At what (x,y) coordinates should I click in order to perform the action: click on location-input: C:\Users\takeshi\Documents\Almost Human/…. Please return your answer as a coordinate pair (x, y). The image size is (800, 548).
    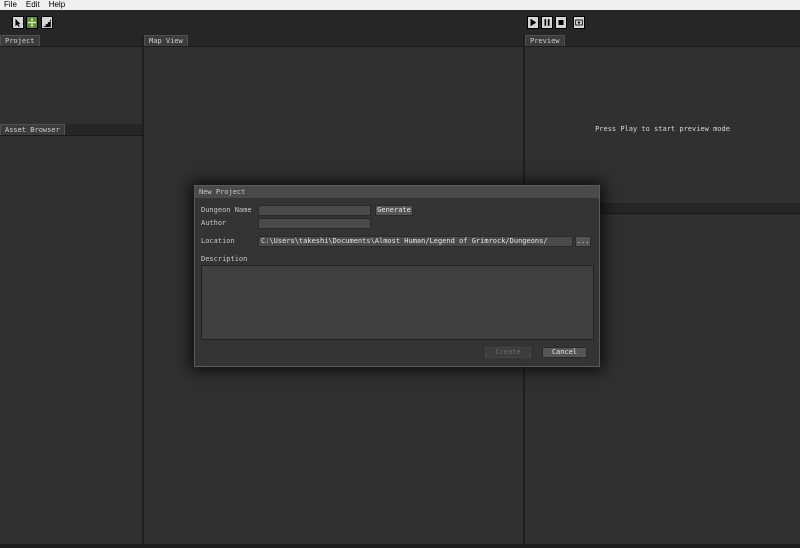
    Looking at the image, I should click on (415, 241).